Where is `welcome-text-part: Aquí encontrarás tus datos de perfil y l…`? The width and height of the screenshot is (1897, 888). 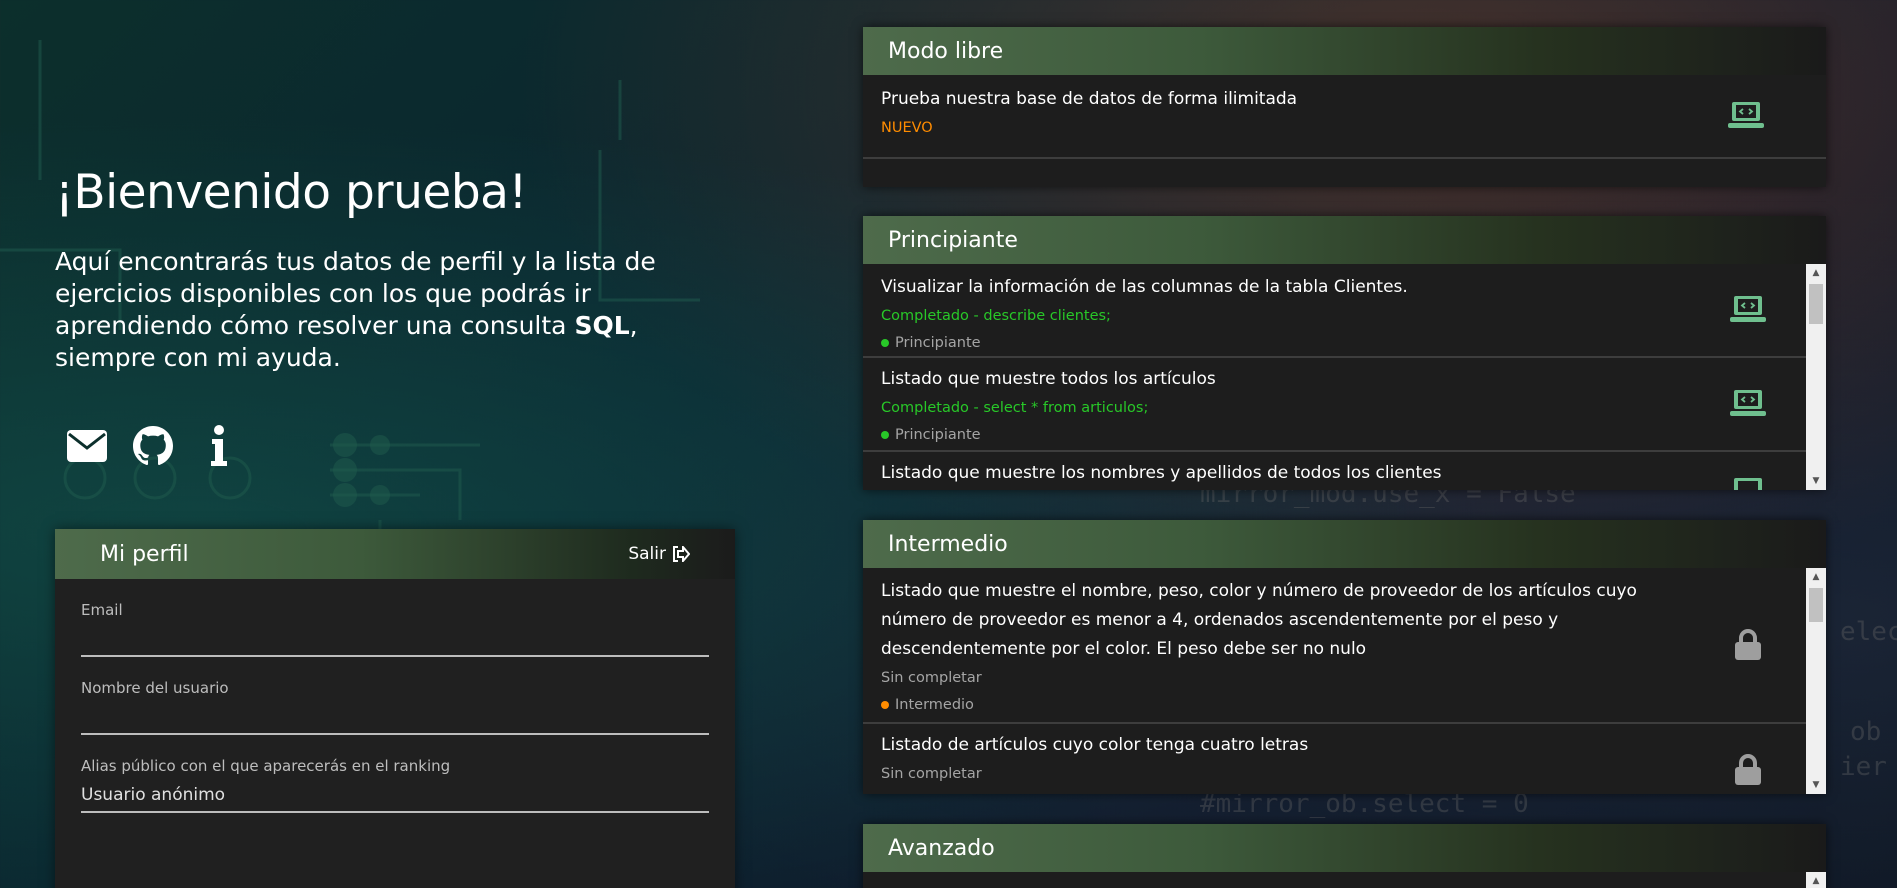 welcome-text-part: Aquí encontrarás tus datos de perfil y l… is located at coordinates (355, 293).